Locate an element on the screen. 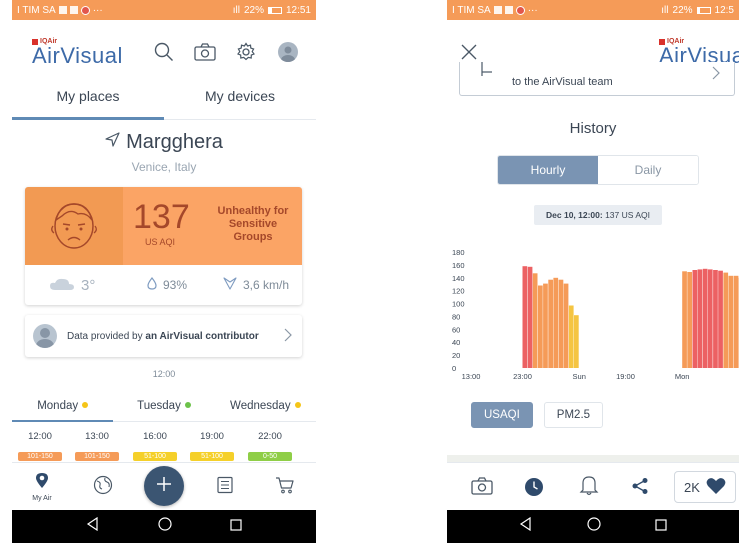 This screenshot has width=739, height=543. day-tab-tuesday: Tuesday is located at coordinates (163, 406).